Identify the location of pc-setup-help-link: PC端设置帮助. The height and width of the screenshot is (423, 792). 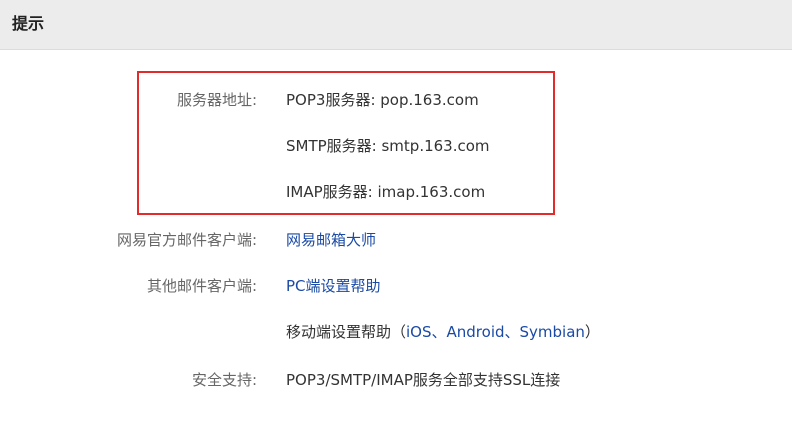
(333, 286).